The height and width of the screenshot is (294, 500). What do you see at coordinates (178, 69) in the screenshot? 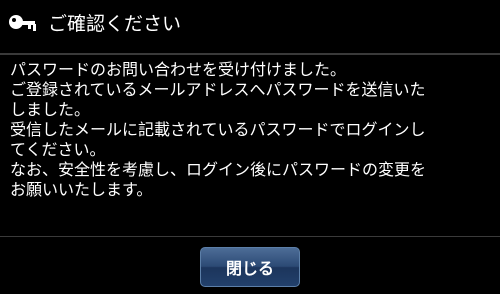
I see `message-line: パスワードのお問い合わせを受け付けました。` at bounding box center [178, 69].